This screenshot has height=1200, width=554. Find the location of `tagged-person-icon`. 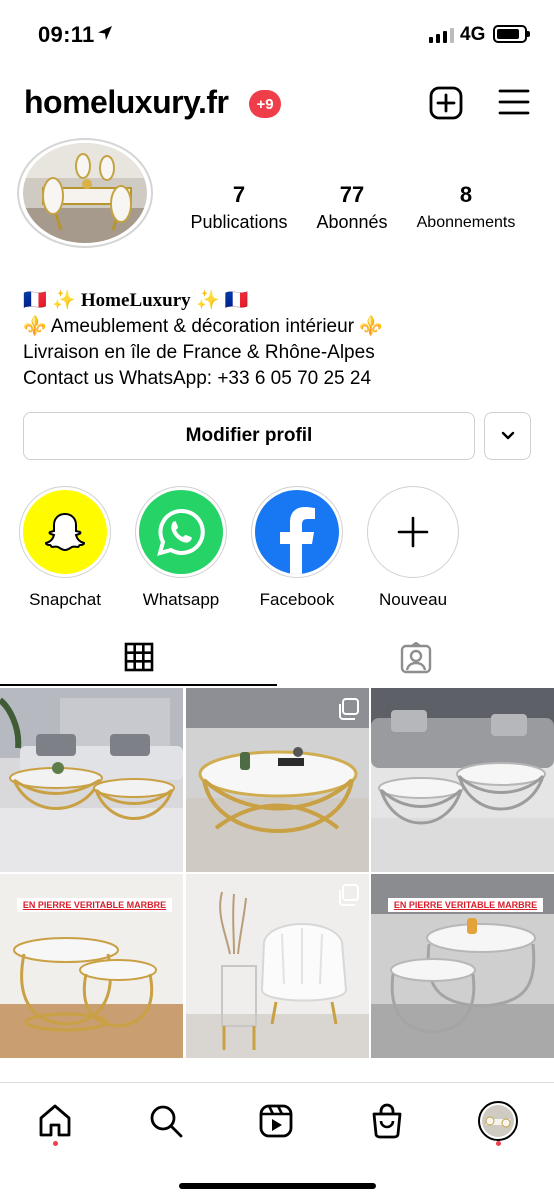

tagged-person-icon is located at coordinates (415, 658).